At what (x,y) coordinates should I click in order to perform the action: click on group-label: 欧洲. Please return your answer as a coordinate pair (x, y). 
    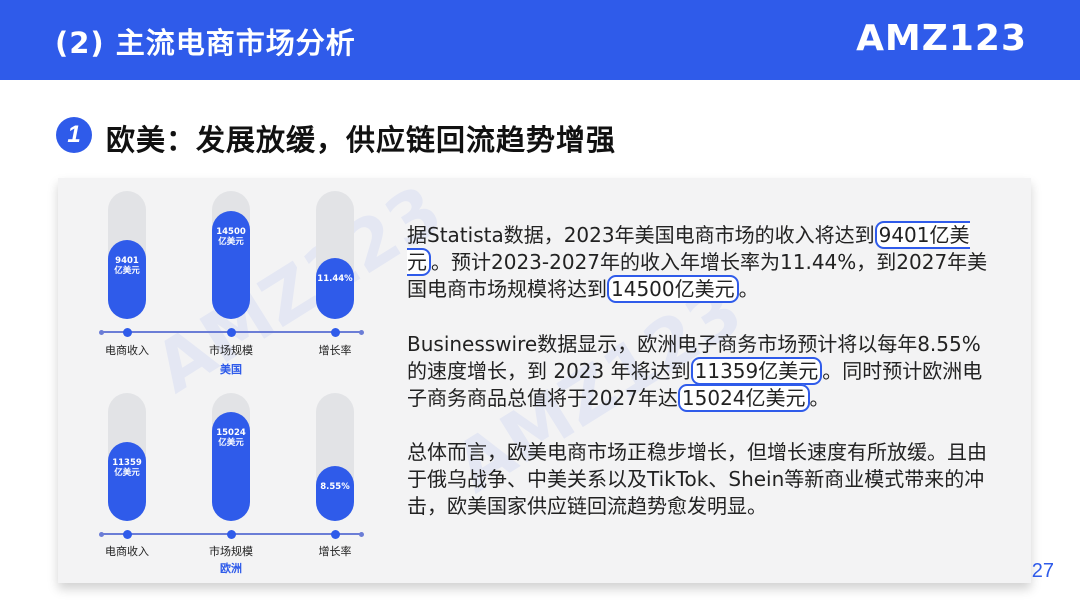
    Looking at the image, I should click on (231, 568).